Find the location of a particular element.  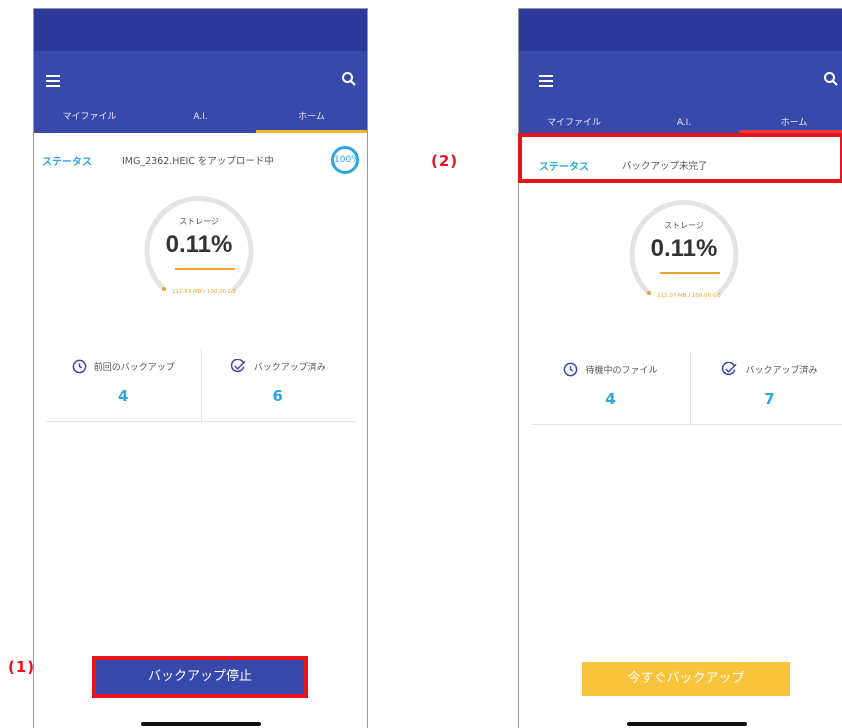

upload-progress-badge: 100% is located at coordinates (345, 160).